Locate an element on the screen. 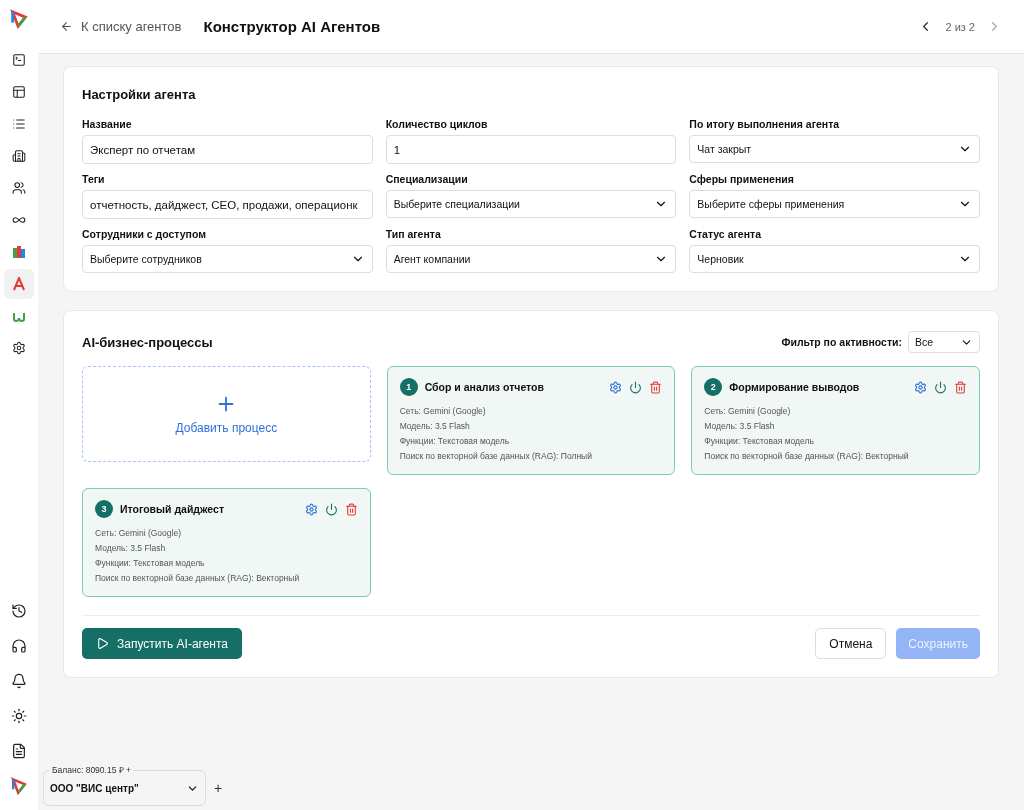  terminal-icon is located at coordinates (19, 60).